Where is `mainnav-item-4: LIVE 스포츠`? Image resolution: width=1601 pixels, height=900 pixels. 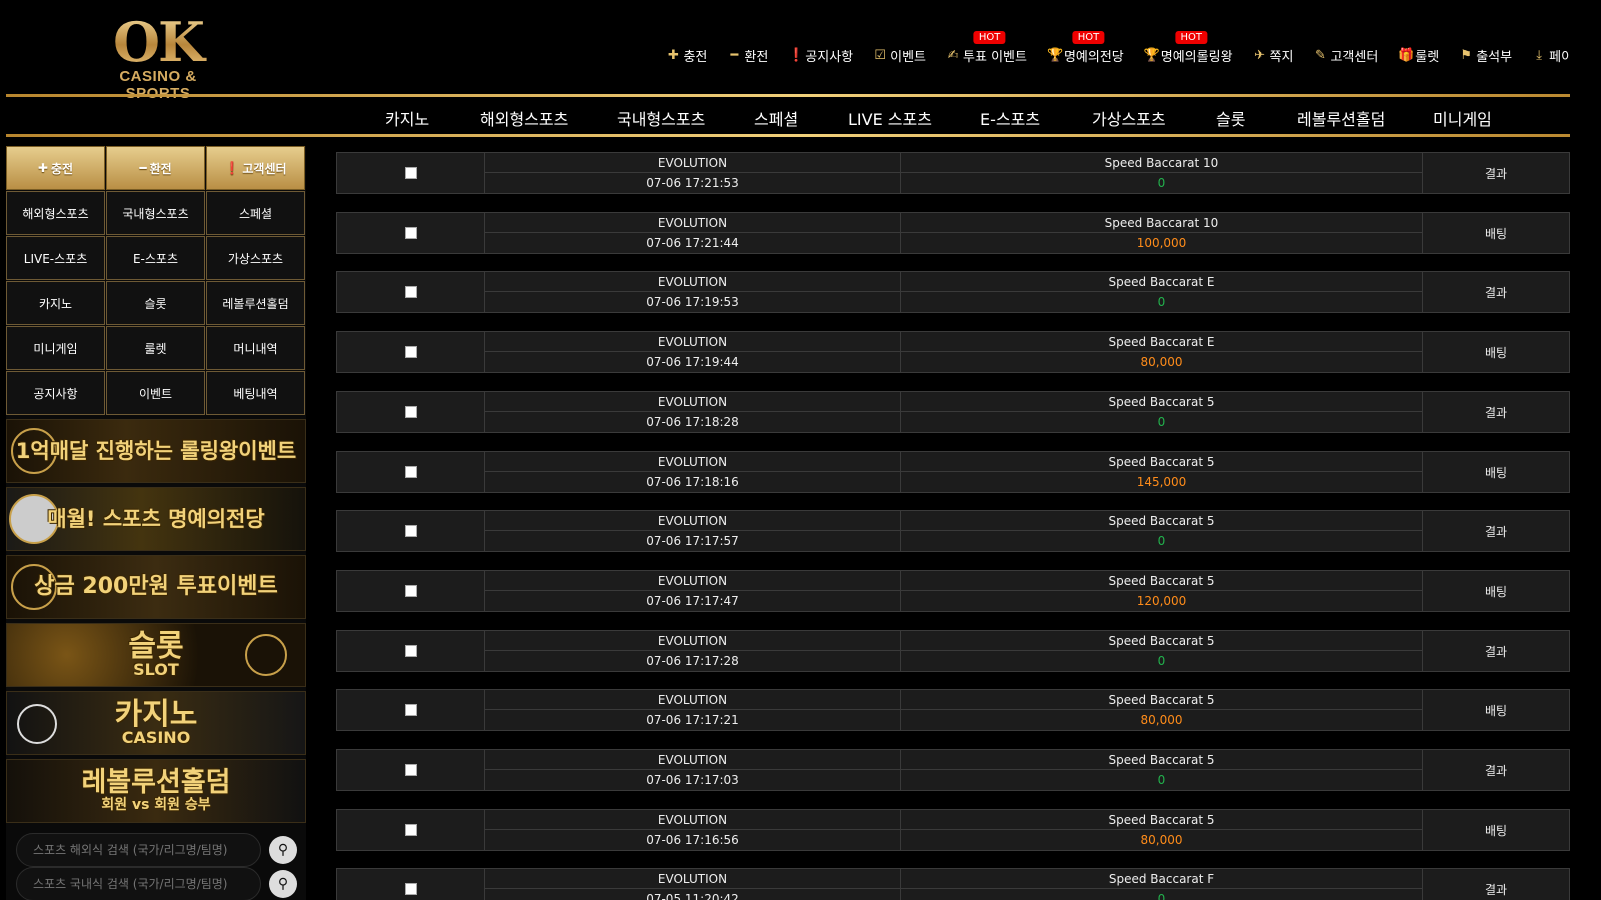 mainnav-item-4: LIVE 스포츠 is located at coordinates (890, 118).